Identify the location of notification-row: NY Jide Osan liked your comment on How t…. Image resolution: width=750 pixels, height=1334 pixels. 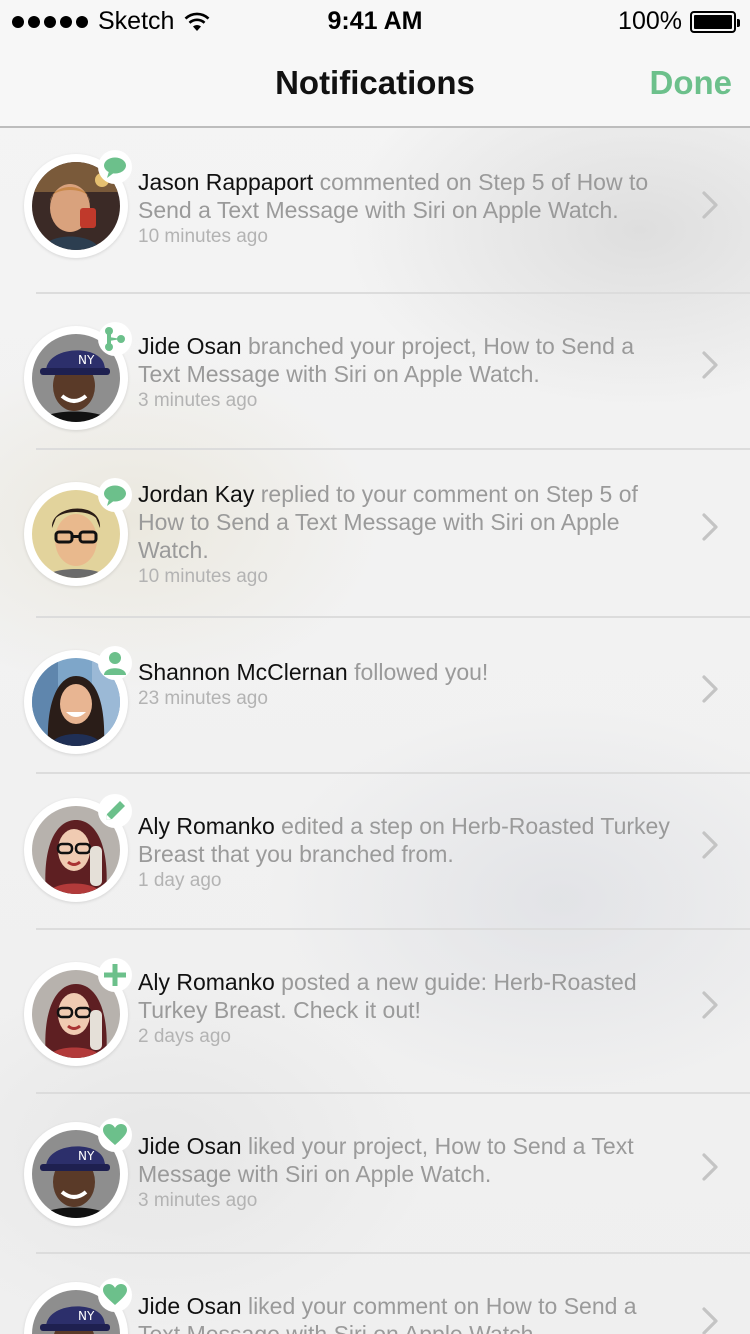
(375, 1294).